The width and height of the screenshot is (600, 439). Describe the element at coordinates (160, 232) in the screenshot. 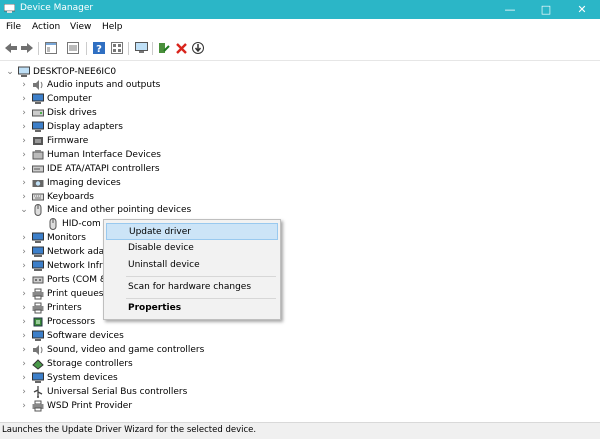

I see `context-item-label: Update driver` at that location.